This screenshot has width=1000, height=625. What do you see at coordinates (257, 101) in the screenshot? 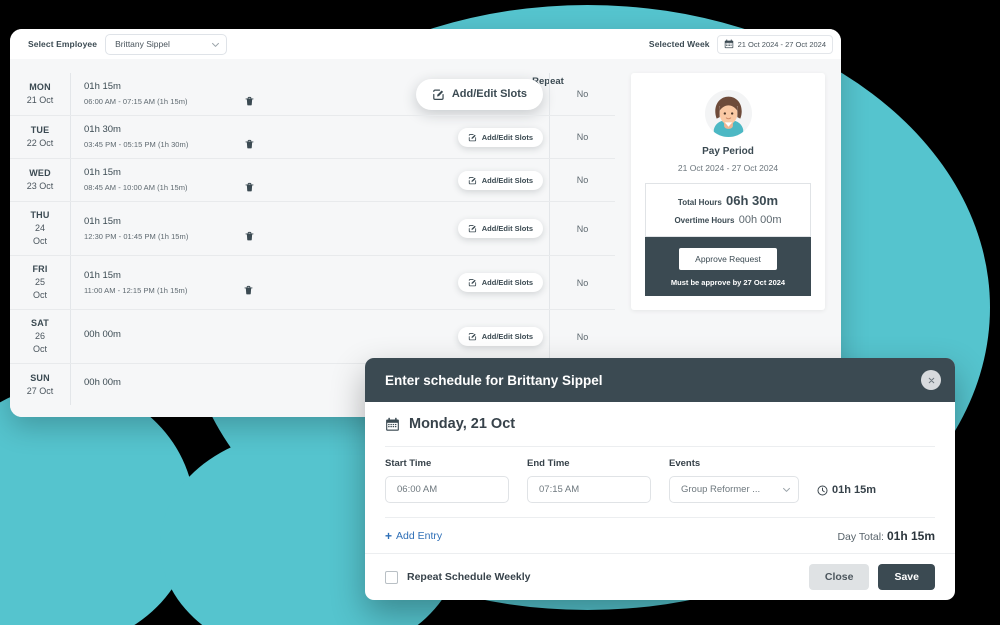
I see `row-slot-line: 06:00 AM - 07:15 AM (1h 15m)` at bounding box center [257, 101].